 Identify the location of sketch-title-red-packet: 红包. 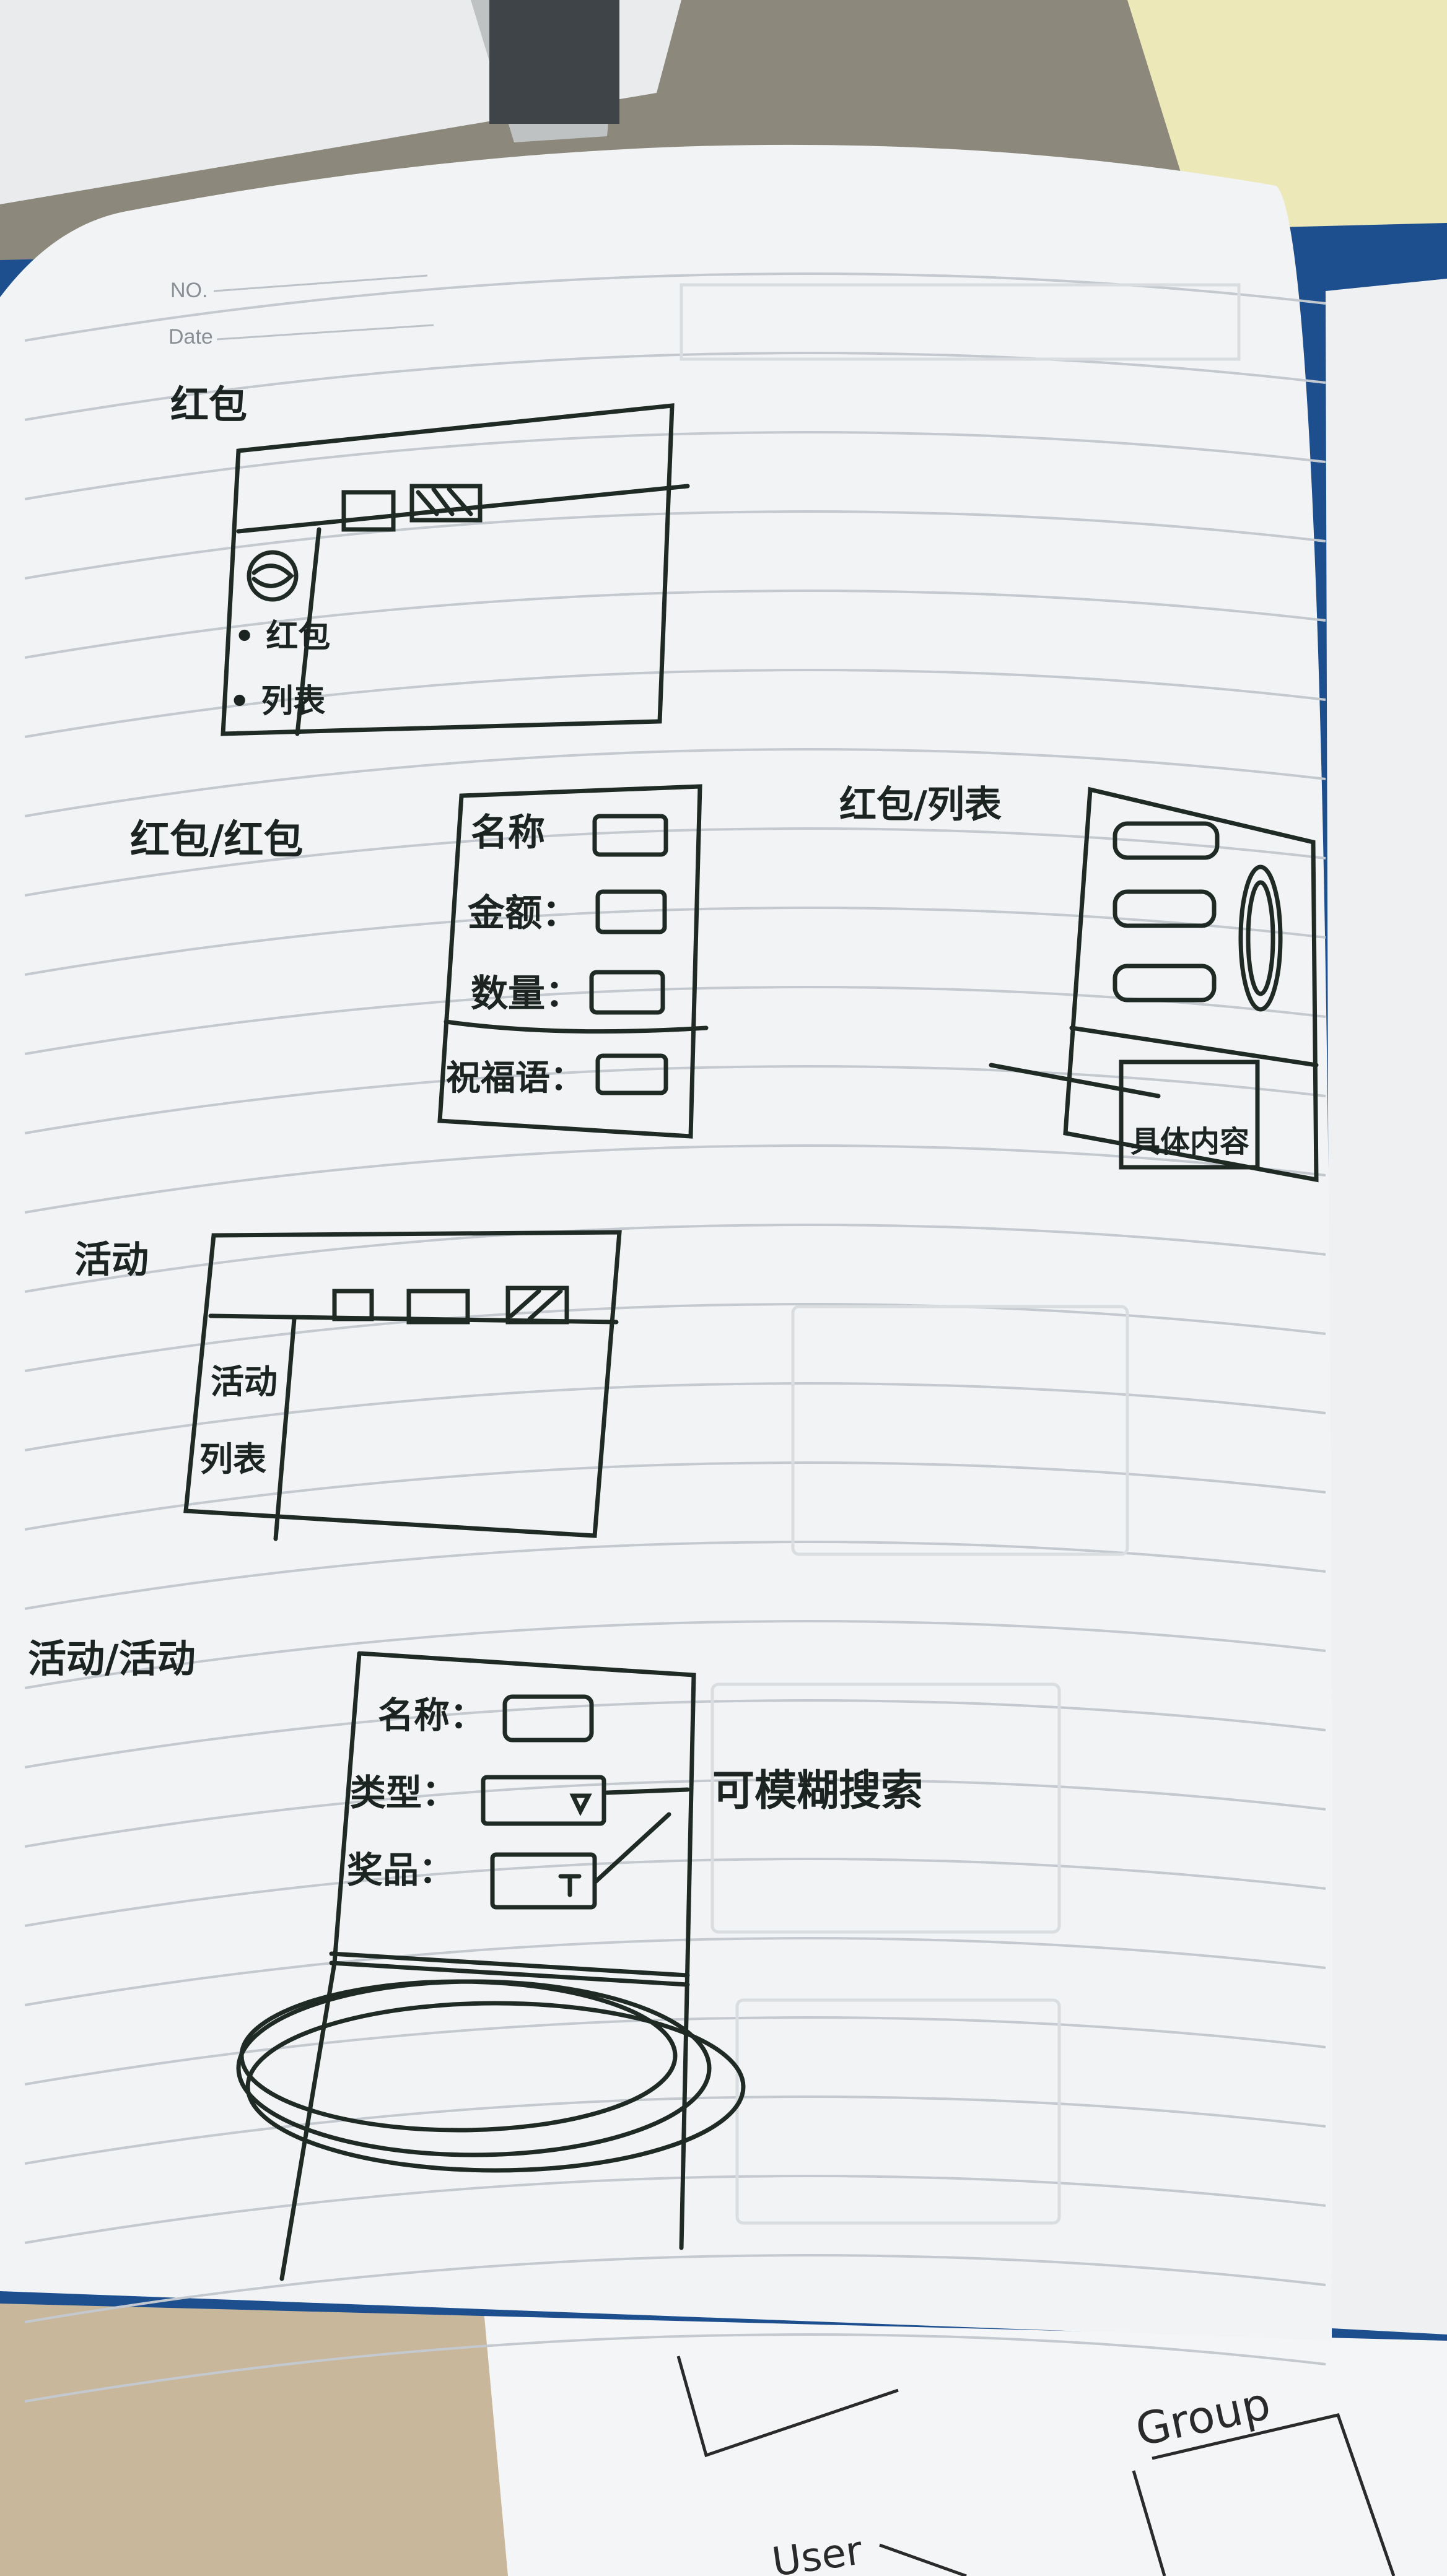
(209, 404).